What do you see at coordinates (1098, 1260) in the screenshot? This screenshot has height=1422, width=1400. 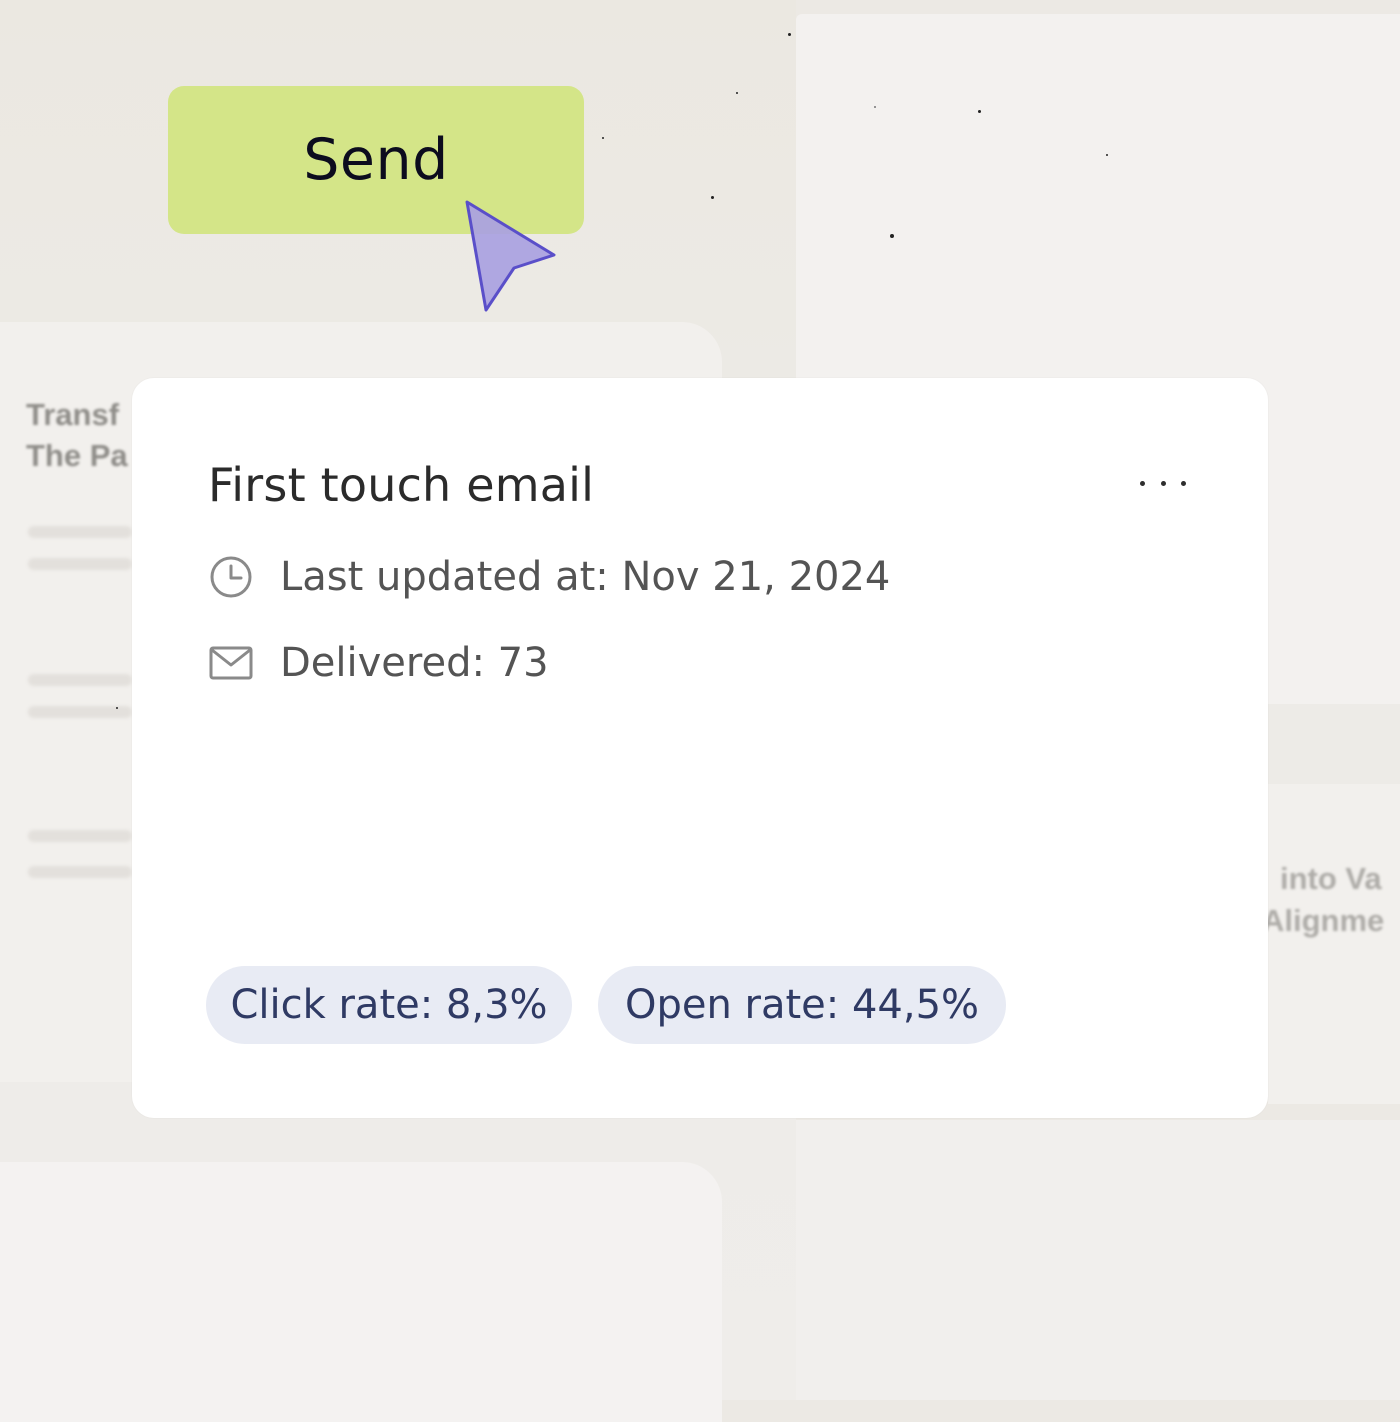 I see `background-panel-right-bottom` at bounding box center [1098, 1260].